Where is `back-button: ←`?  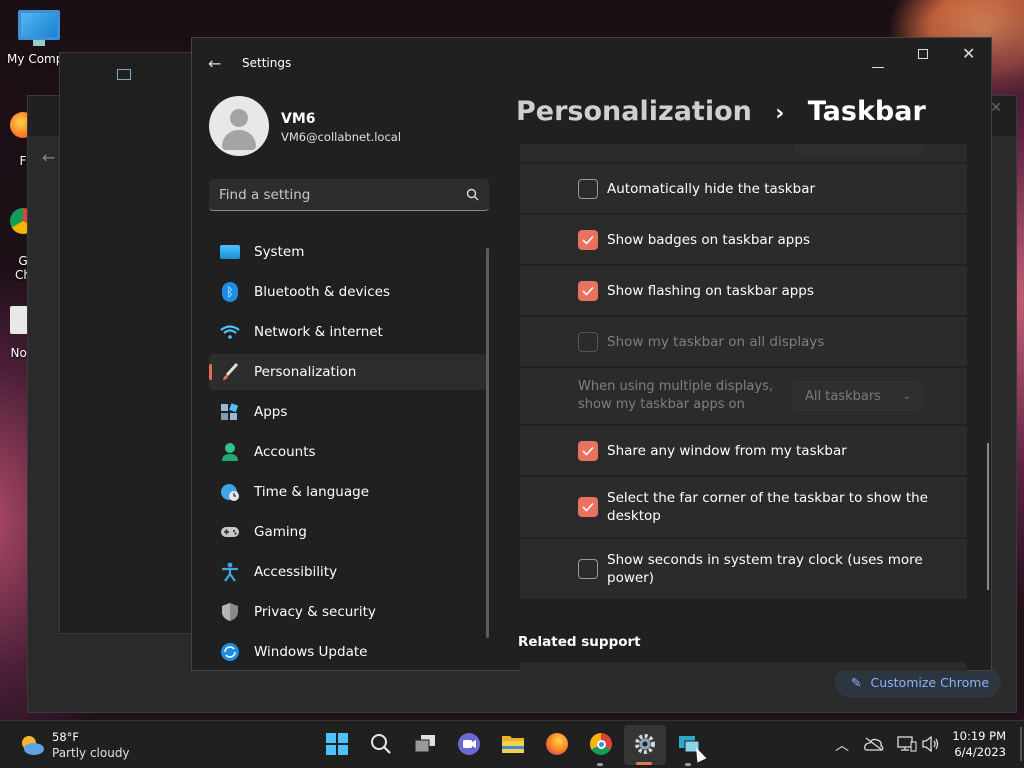 back-button: ← is located at coordinates (214, 63).